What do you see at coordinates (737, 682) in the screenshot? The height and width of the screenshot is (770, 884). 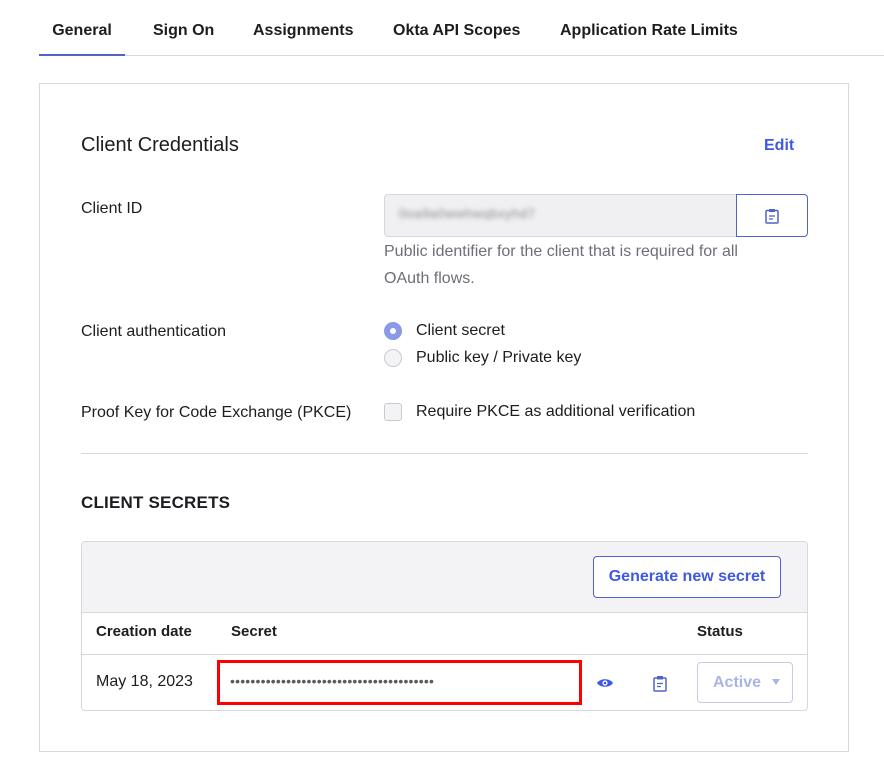 I see `status-value: Active` at bounding box center [737, 682].